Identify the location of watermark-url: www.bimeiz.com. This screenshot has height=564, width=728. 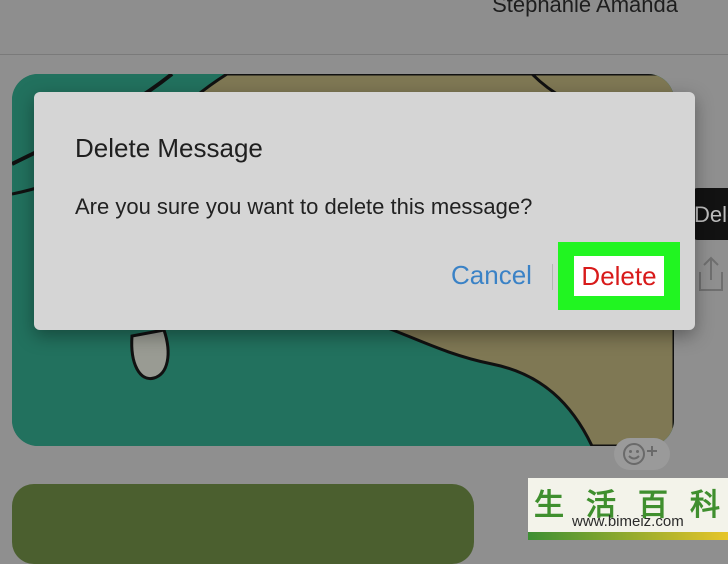
(628, 521).